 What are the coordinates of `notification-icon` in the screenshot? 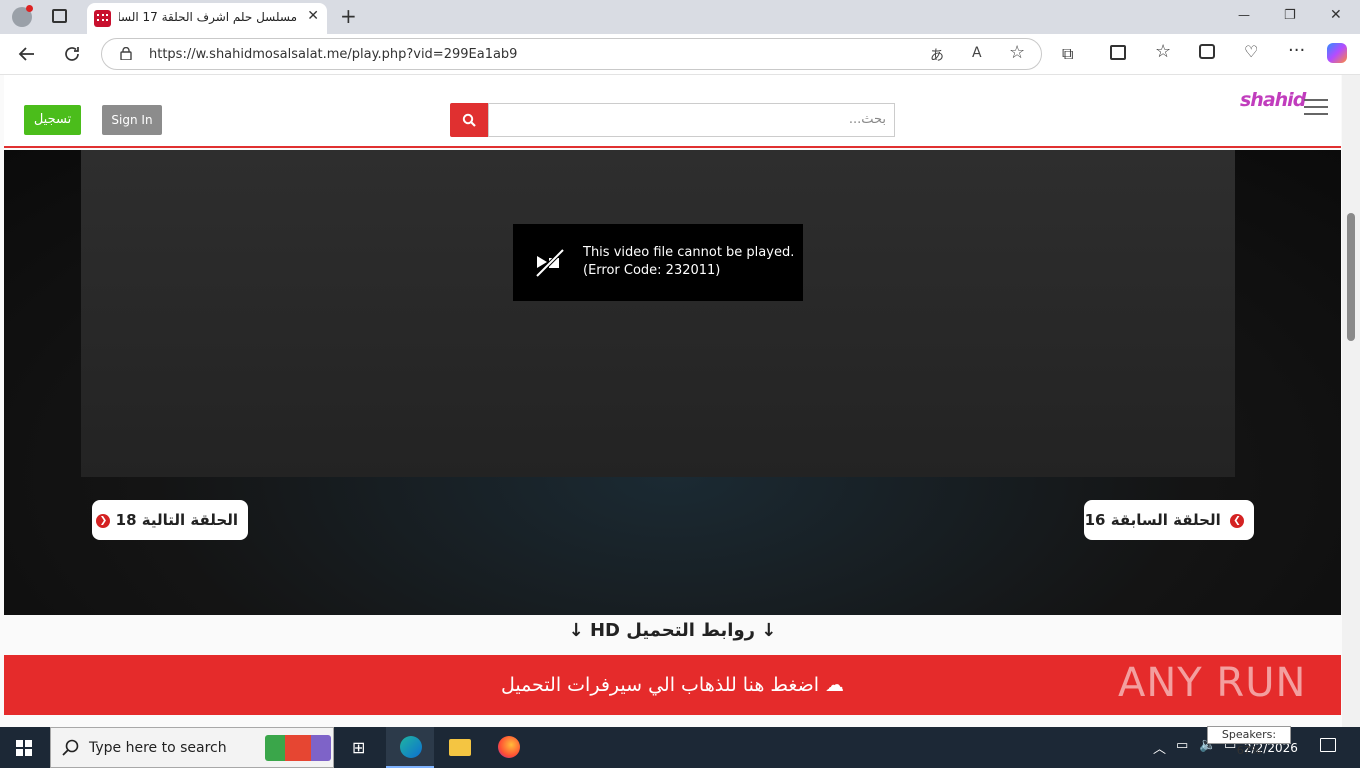 It's located at (1328, 745).